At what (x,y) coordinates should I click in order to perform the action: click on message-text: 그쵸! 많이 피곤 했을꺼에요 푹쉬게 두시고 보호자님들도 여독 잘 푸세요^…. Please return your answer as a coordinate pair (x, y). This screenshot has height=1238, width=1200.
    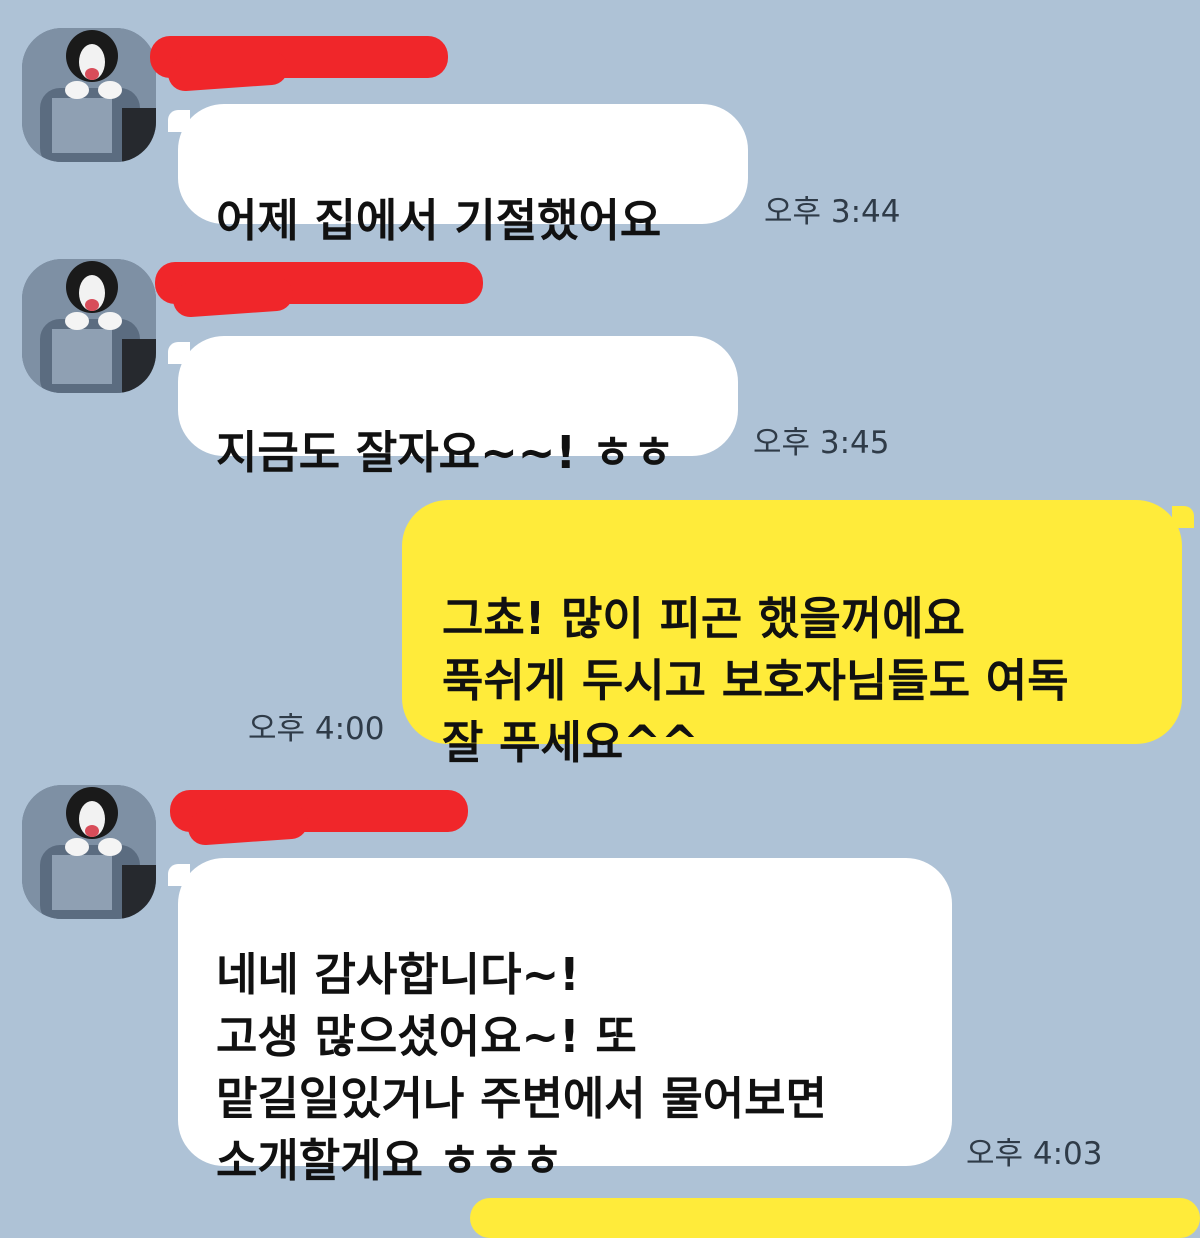
    Looking at the image, I should click on (755, 680).